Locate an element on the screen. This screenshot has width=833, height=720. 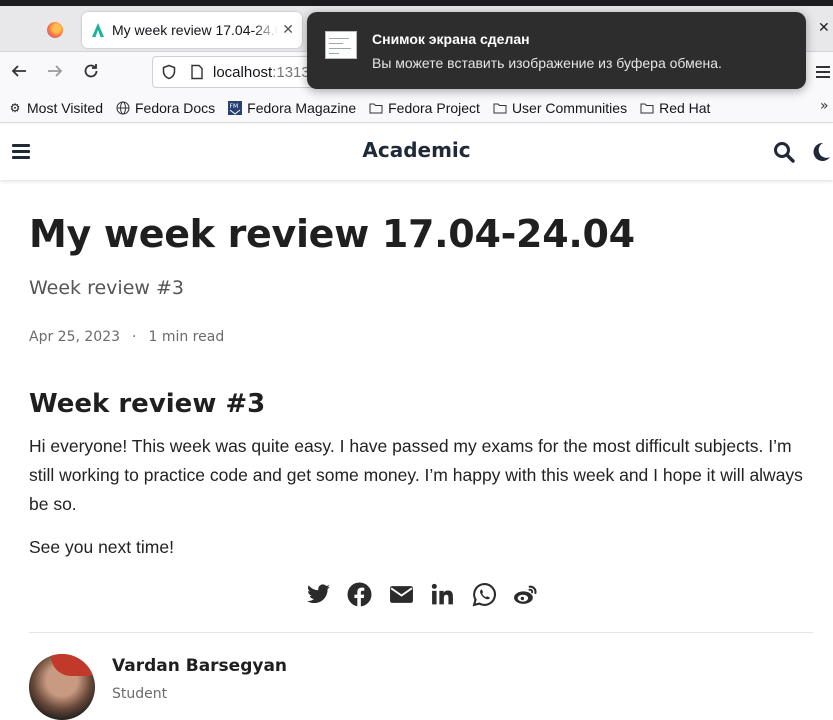
url-bar: localhost:1313 is located at coordinates (242, 72).